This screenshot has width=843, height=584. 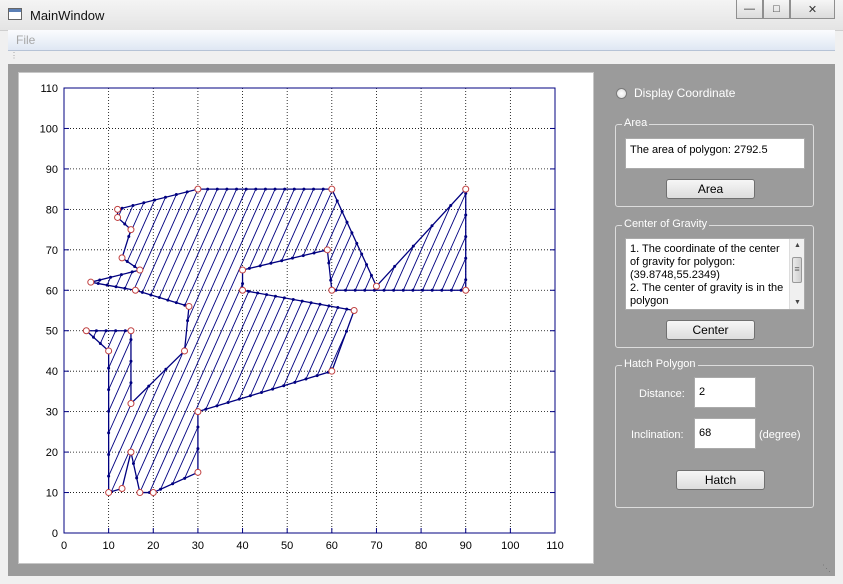 What do you see at coordinates (715, 153) in the screenshot?
I see `area-result-text: The area of polygon: 2792.5` at bounding box center [715, 153].